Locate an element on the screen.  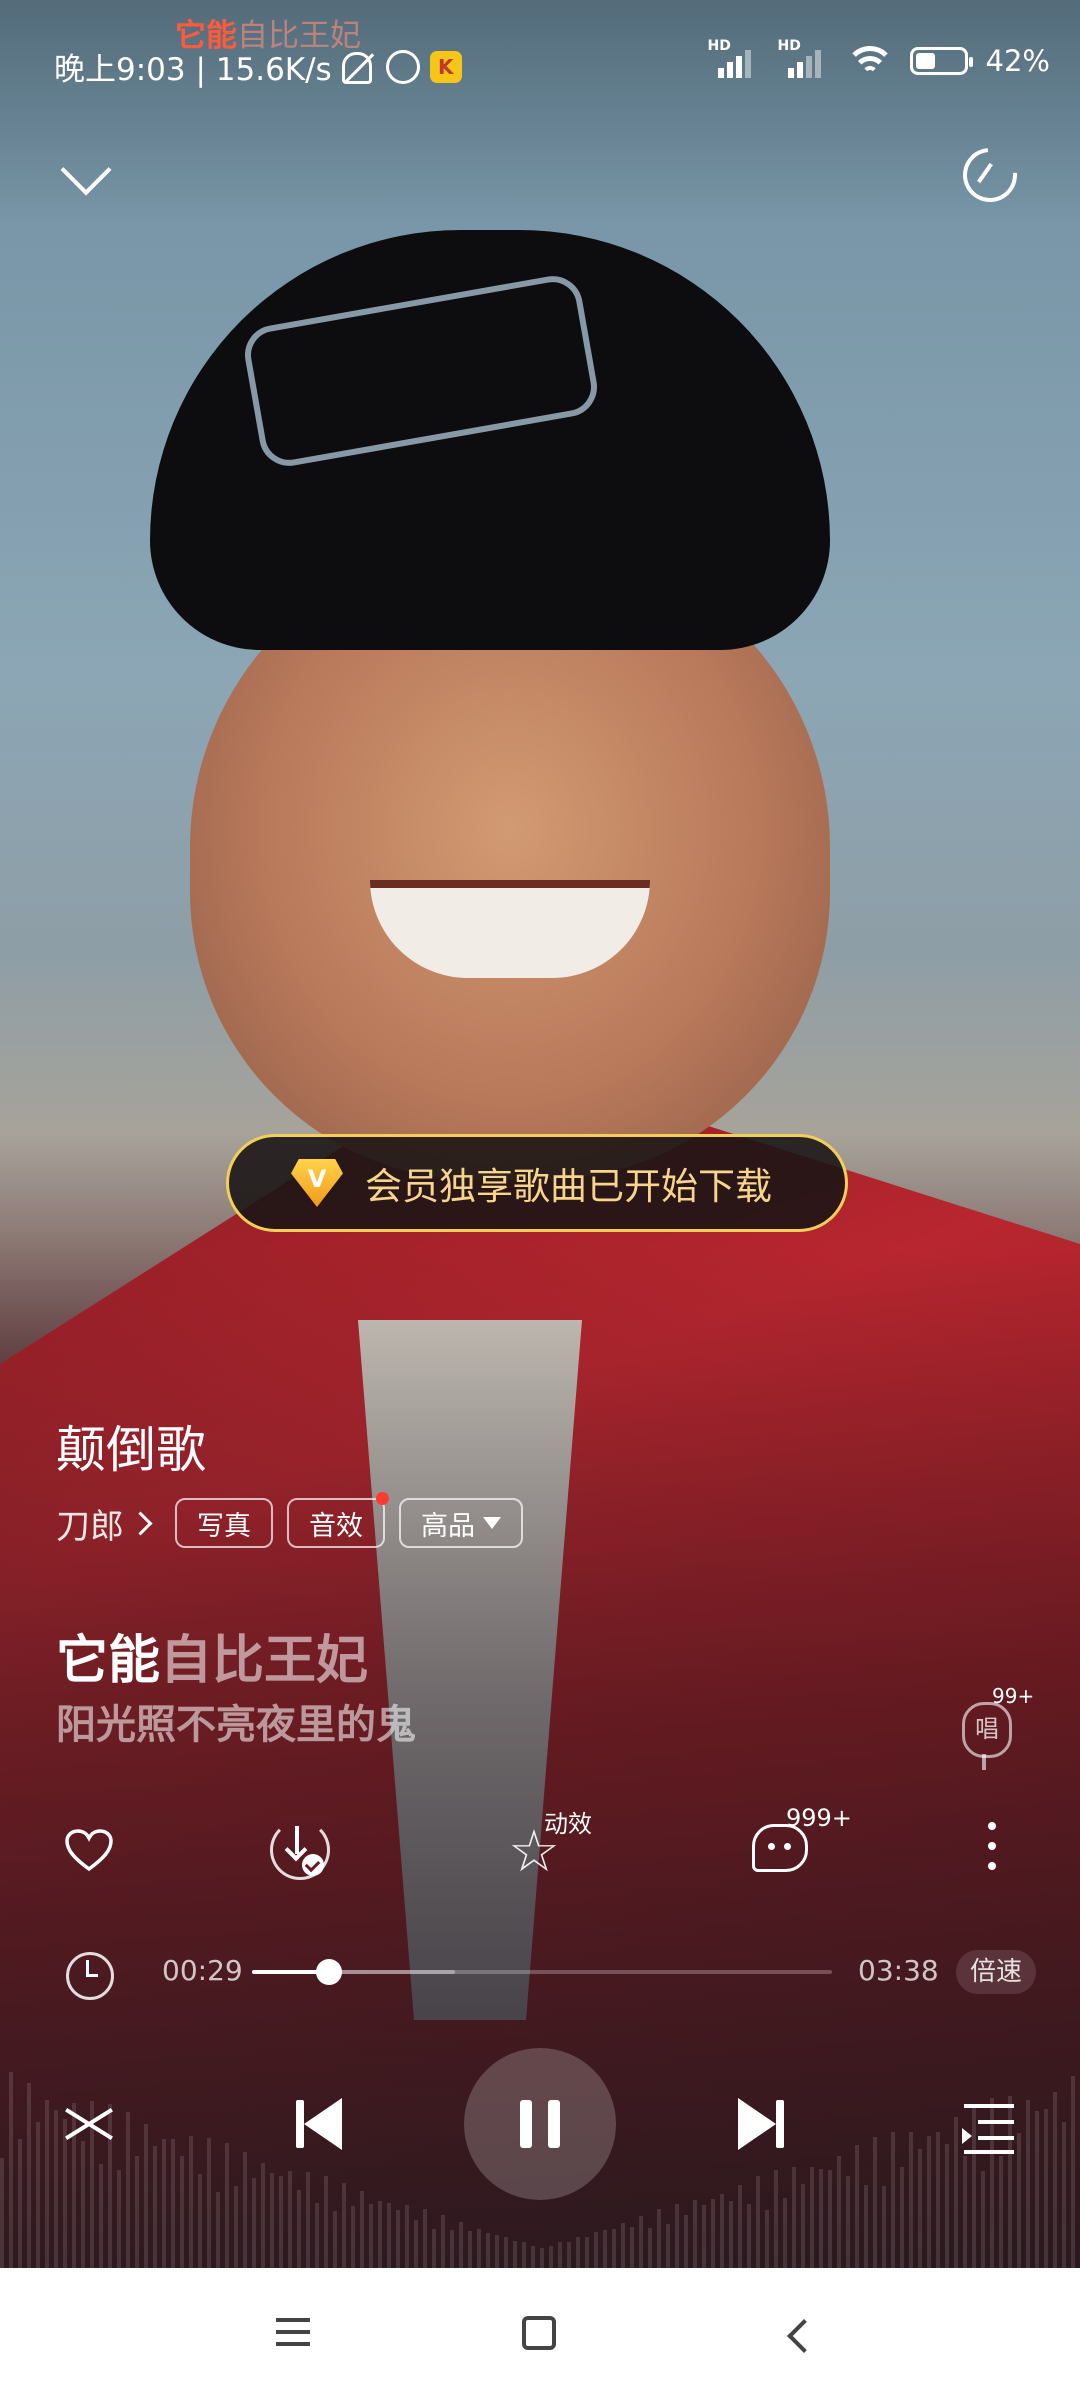
previous-icon is located at coordinates (323, 2124).